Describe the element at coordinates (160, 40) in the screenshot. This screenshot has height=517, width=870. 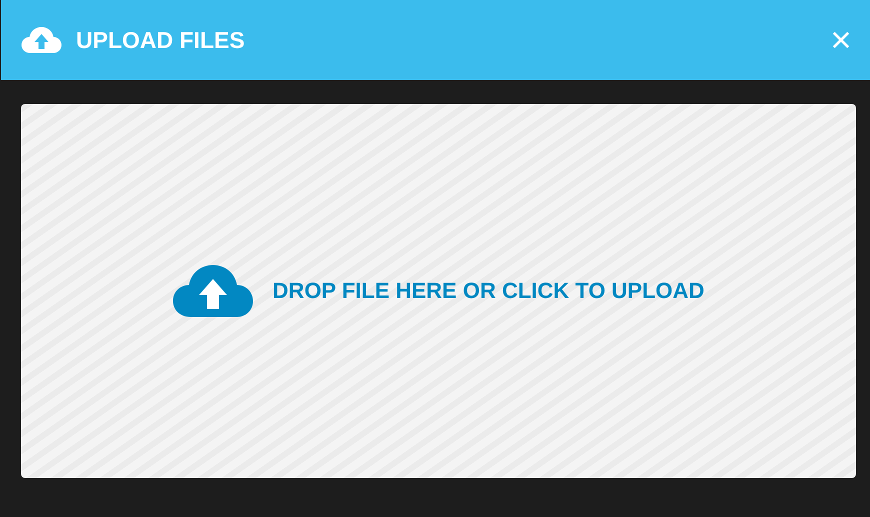
I see `dialog-title: UPLOAD FILES` at that location.